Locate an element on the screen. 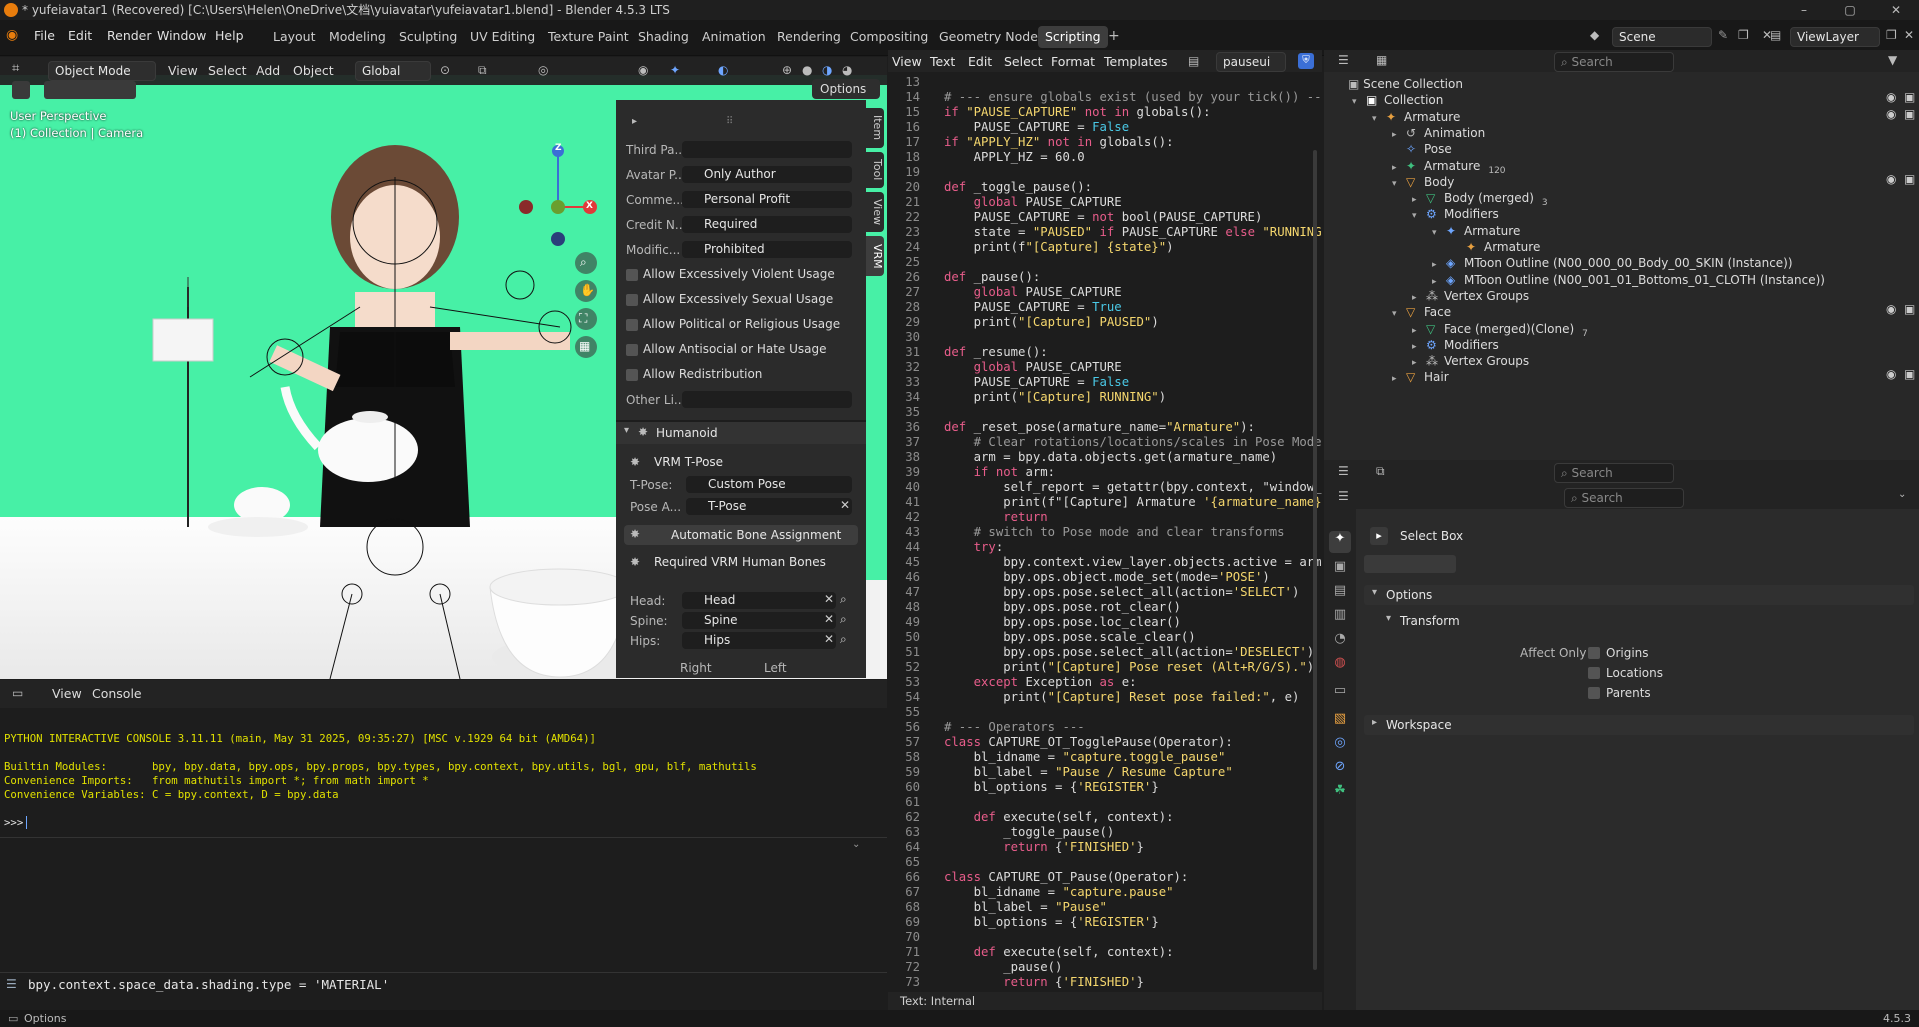 This screenshot has height=1027, width=1919. outliner-editor-type-icon: ☰ is located at coordinates (1343, 60).